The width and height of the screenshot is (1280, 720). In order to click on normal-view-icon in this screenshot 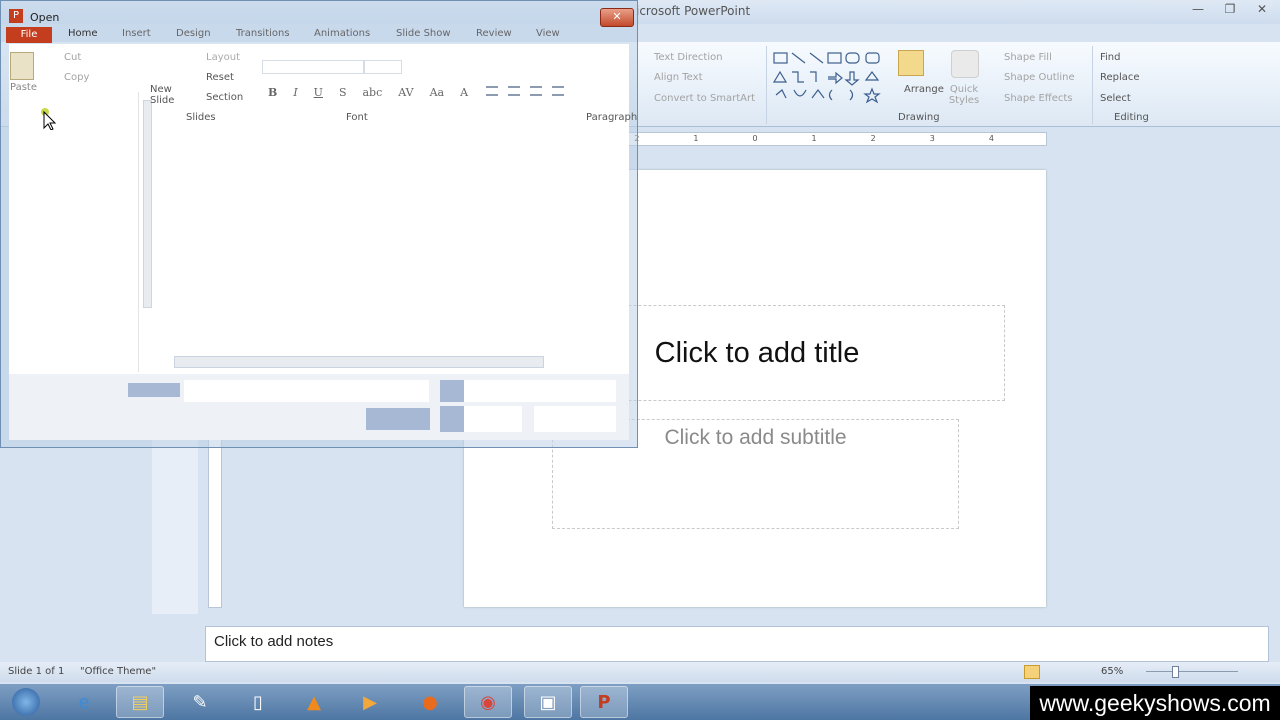, I will do `click(1032, 672)`.